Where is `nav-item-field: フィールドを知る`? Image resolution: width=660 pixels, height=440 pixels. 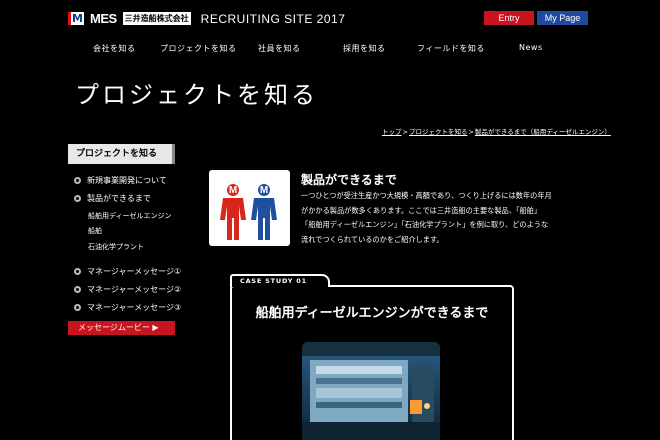
nav-item-field: フィールドを知る is located at coordinates (451, 48).